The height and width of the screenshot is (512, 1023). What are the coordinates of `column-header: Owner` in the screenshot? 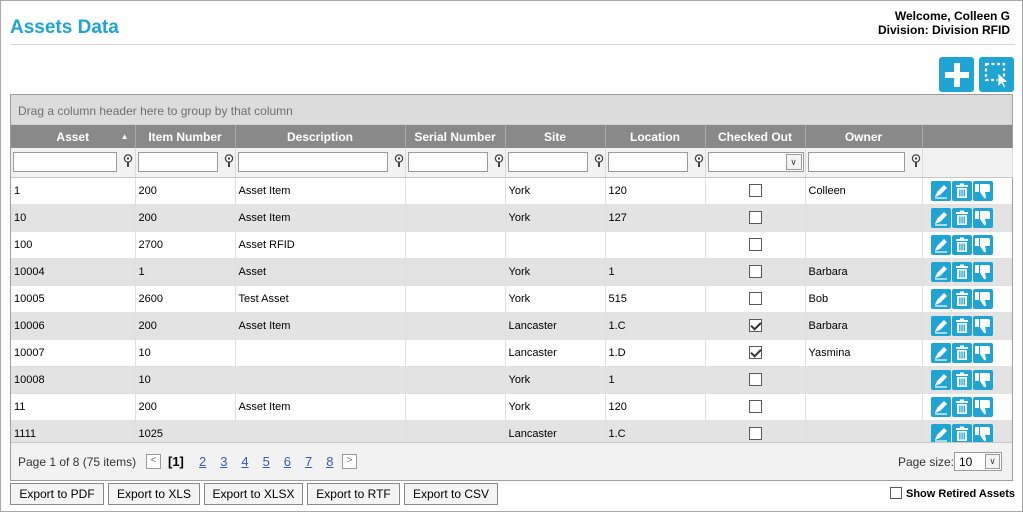 It's located at (864, 136).